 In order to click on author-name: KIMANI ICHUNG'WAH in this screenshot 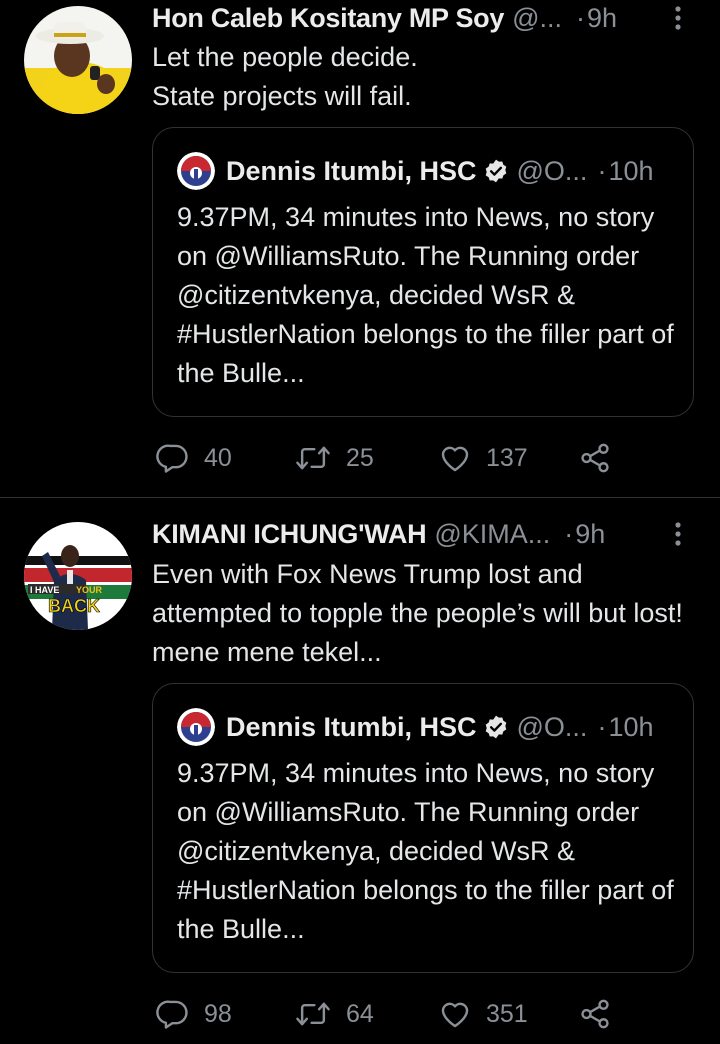, I will do `click(289, 534)`.